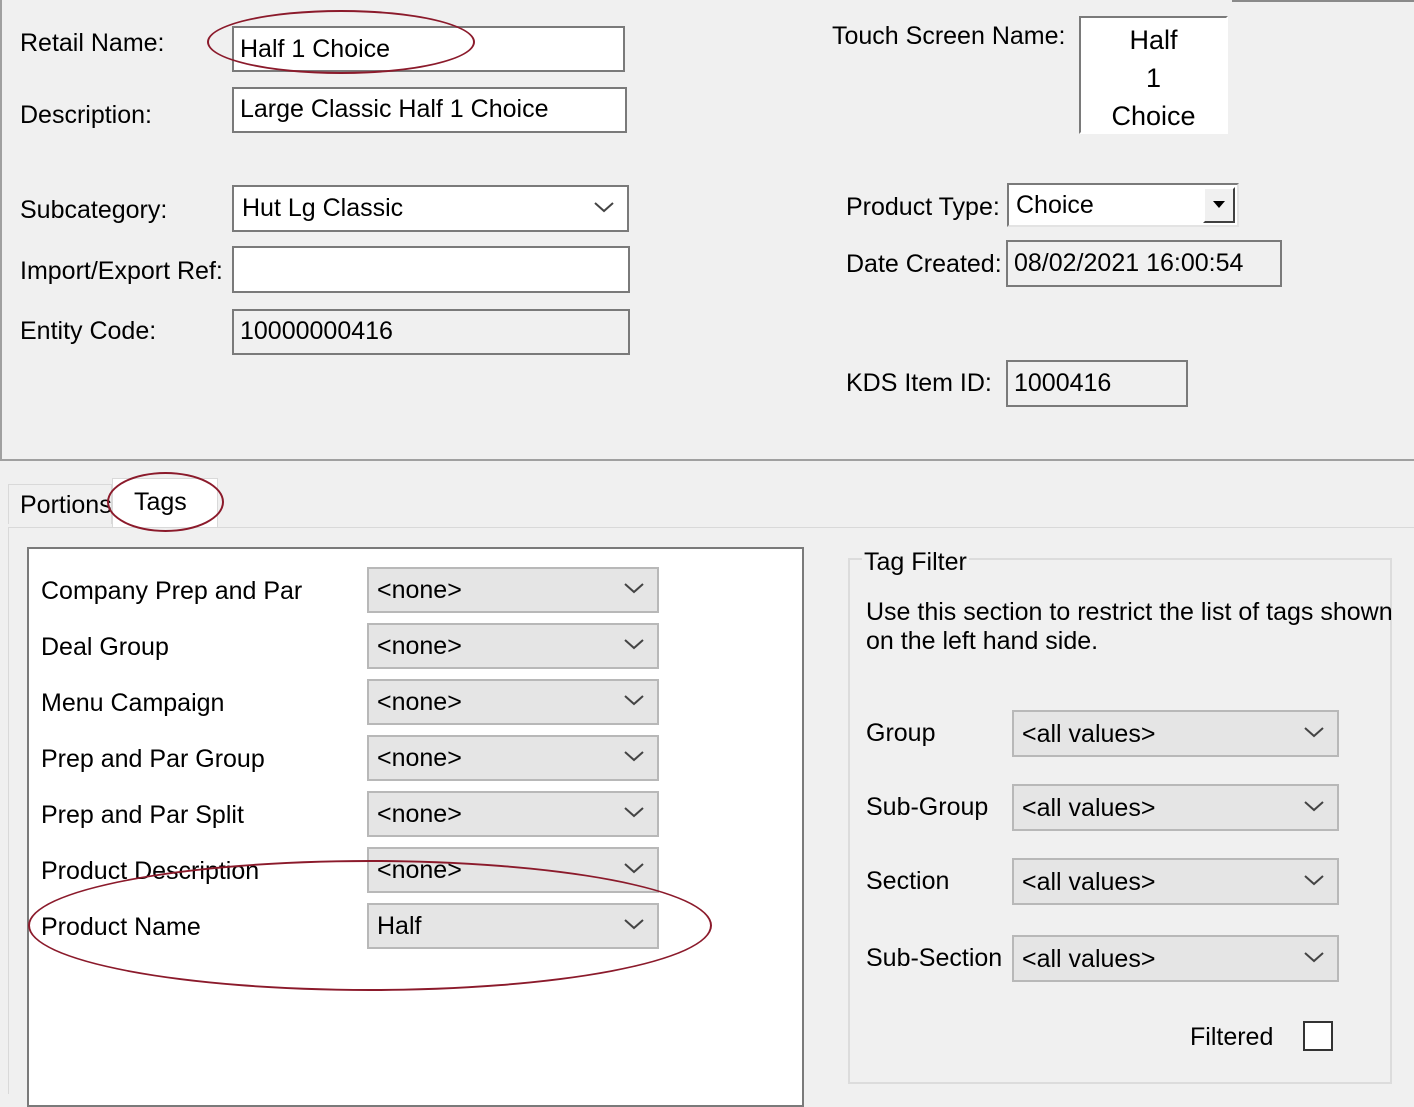  What do you see at coordinates (1232, 1037) in the screenshot?
I see `filtered-label: Filtered` at bounding box center [1232, 1037].